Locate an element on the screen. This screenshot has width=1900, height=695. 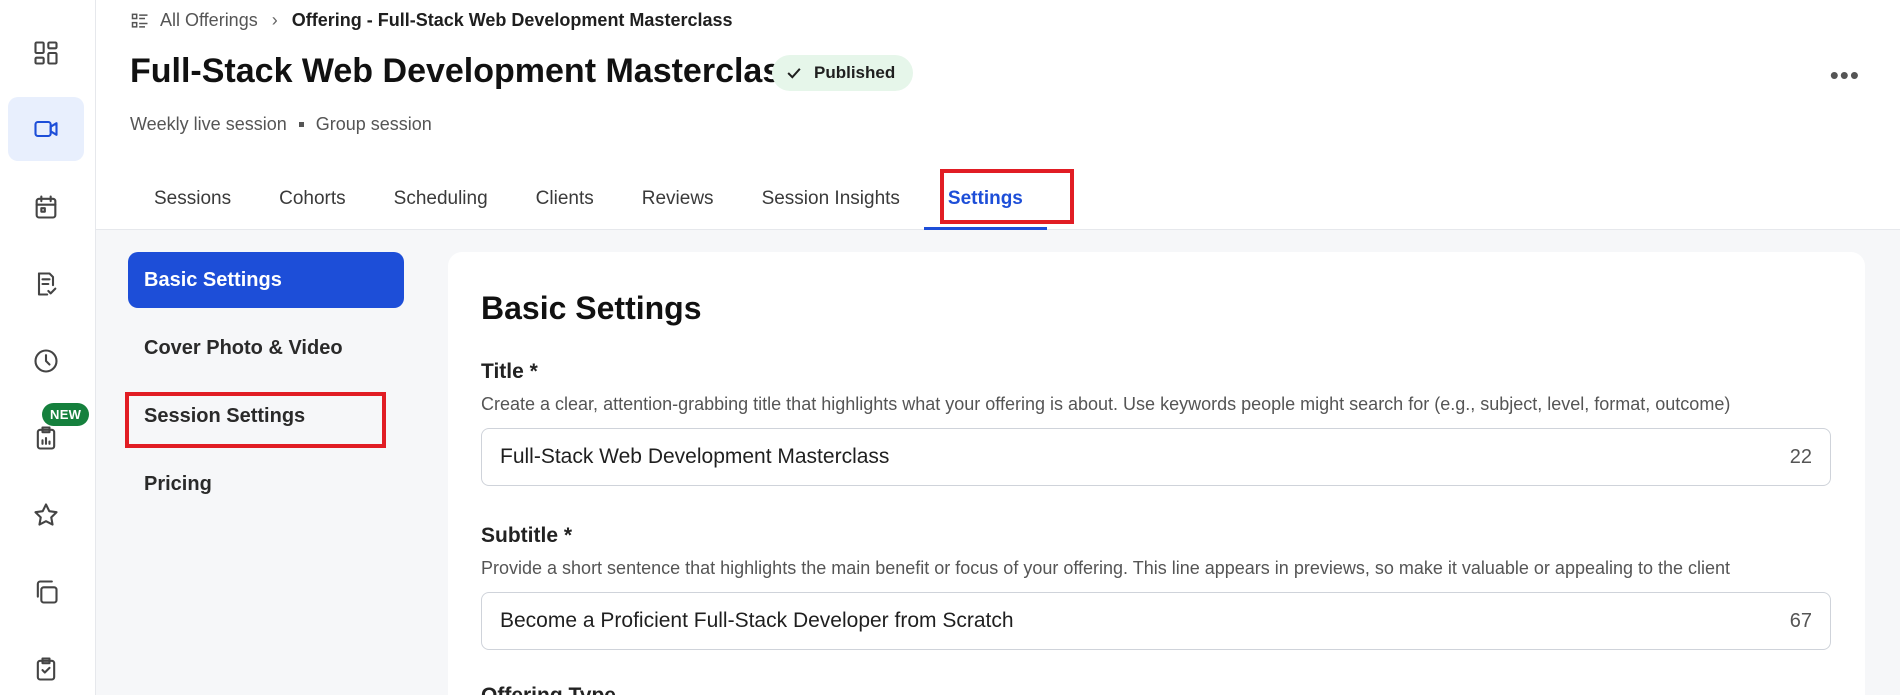
video-icon is located at coordinates (46, 129).